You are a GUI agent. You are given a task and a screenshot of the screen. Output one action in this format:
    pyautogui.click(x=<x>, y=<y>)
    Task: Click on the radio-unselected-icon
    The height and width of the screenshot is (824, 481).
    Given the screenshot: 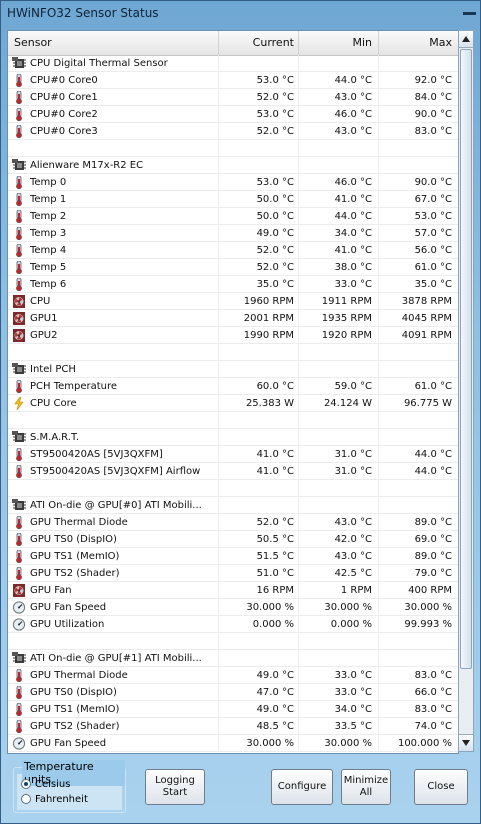 What is the action you would take?
    pyautogui.click(x=26, y=799)
    